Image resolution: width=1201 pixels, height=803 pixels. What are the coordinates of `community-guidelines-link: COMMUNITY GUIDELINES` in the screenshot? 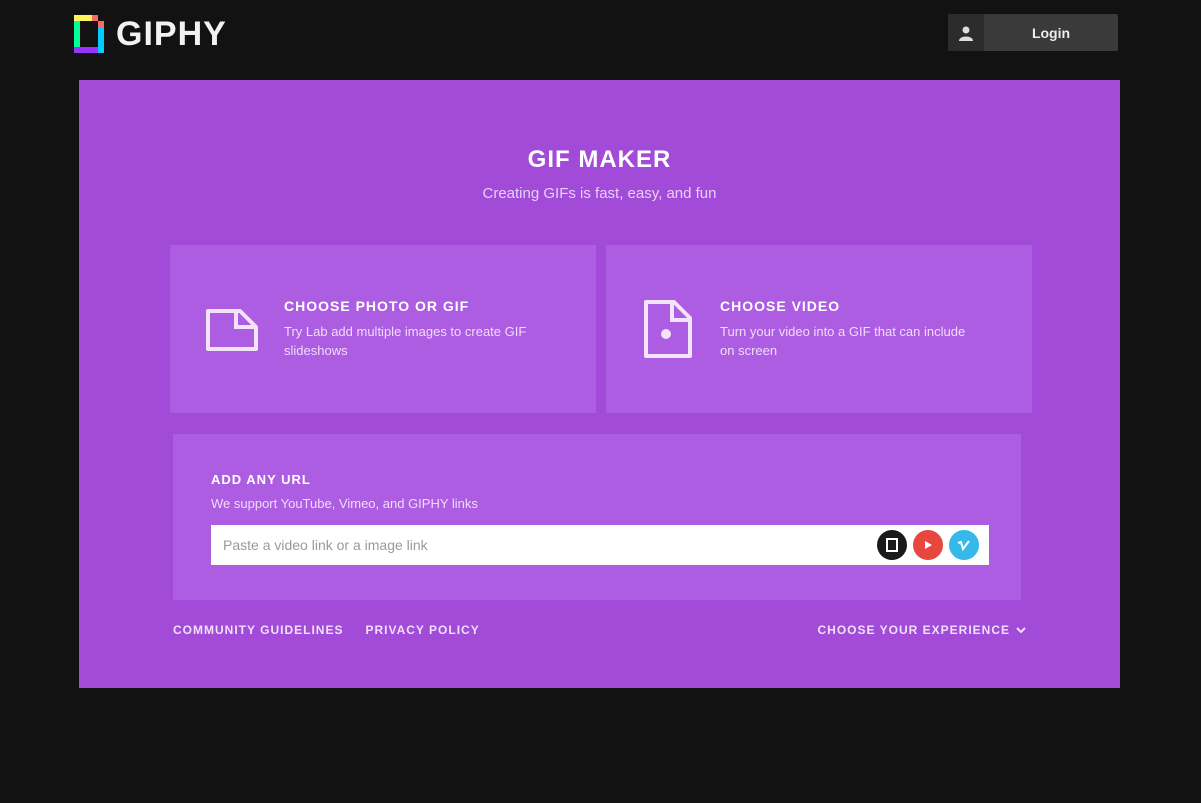 It's located at (258, 630).